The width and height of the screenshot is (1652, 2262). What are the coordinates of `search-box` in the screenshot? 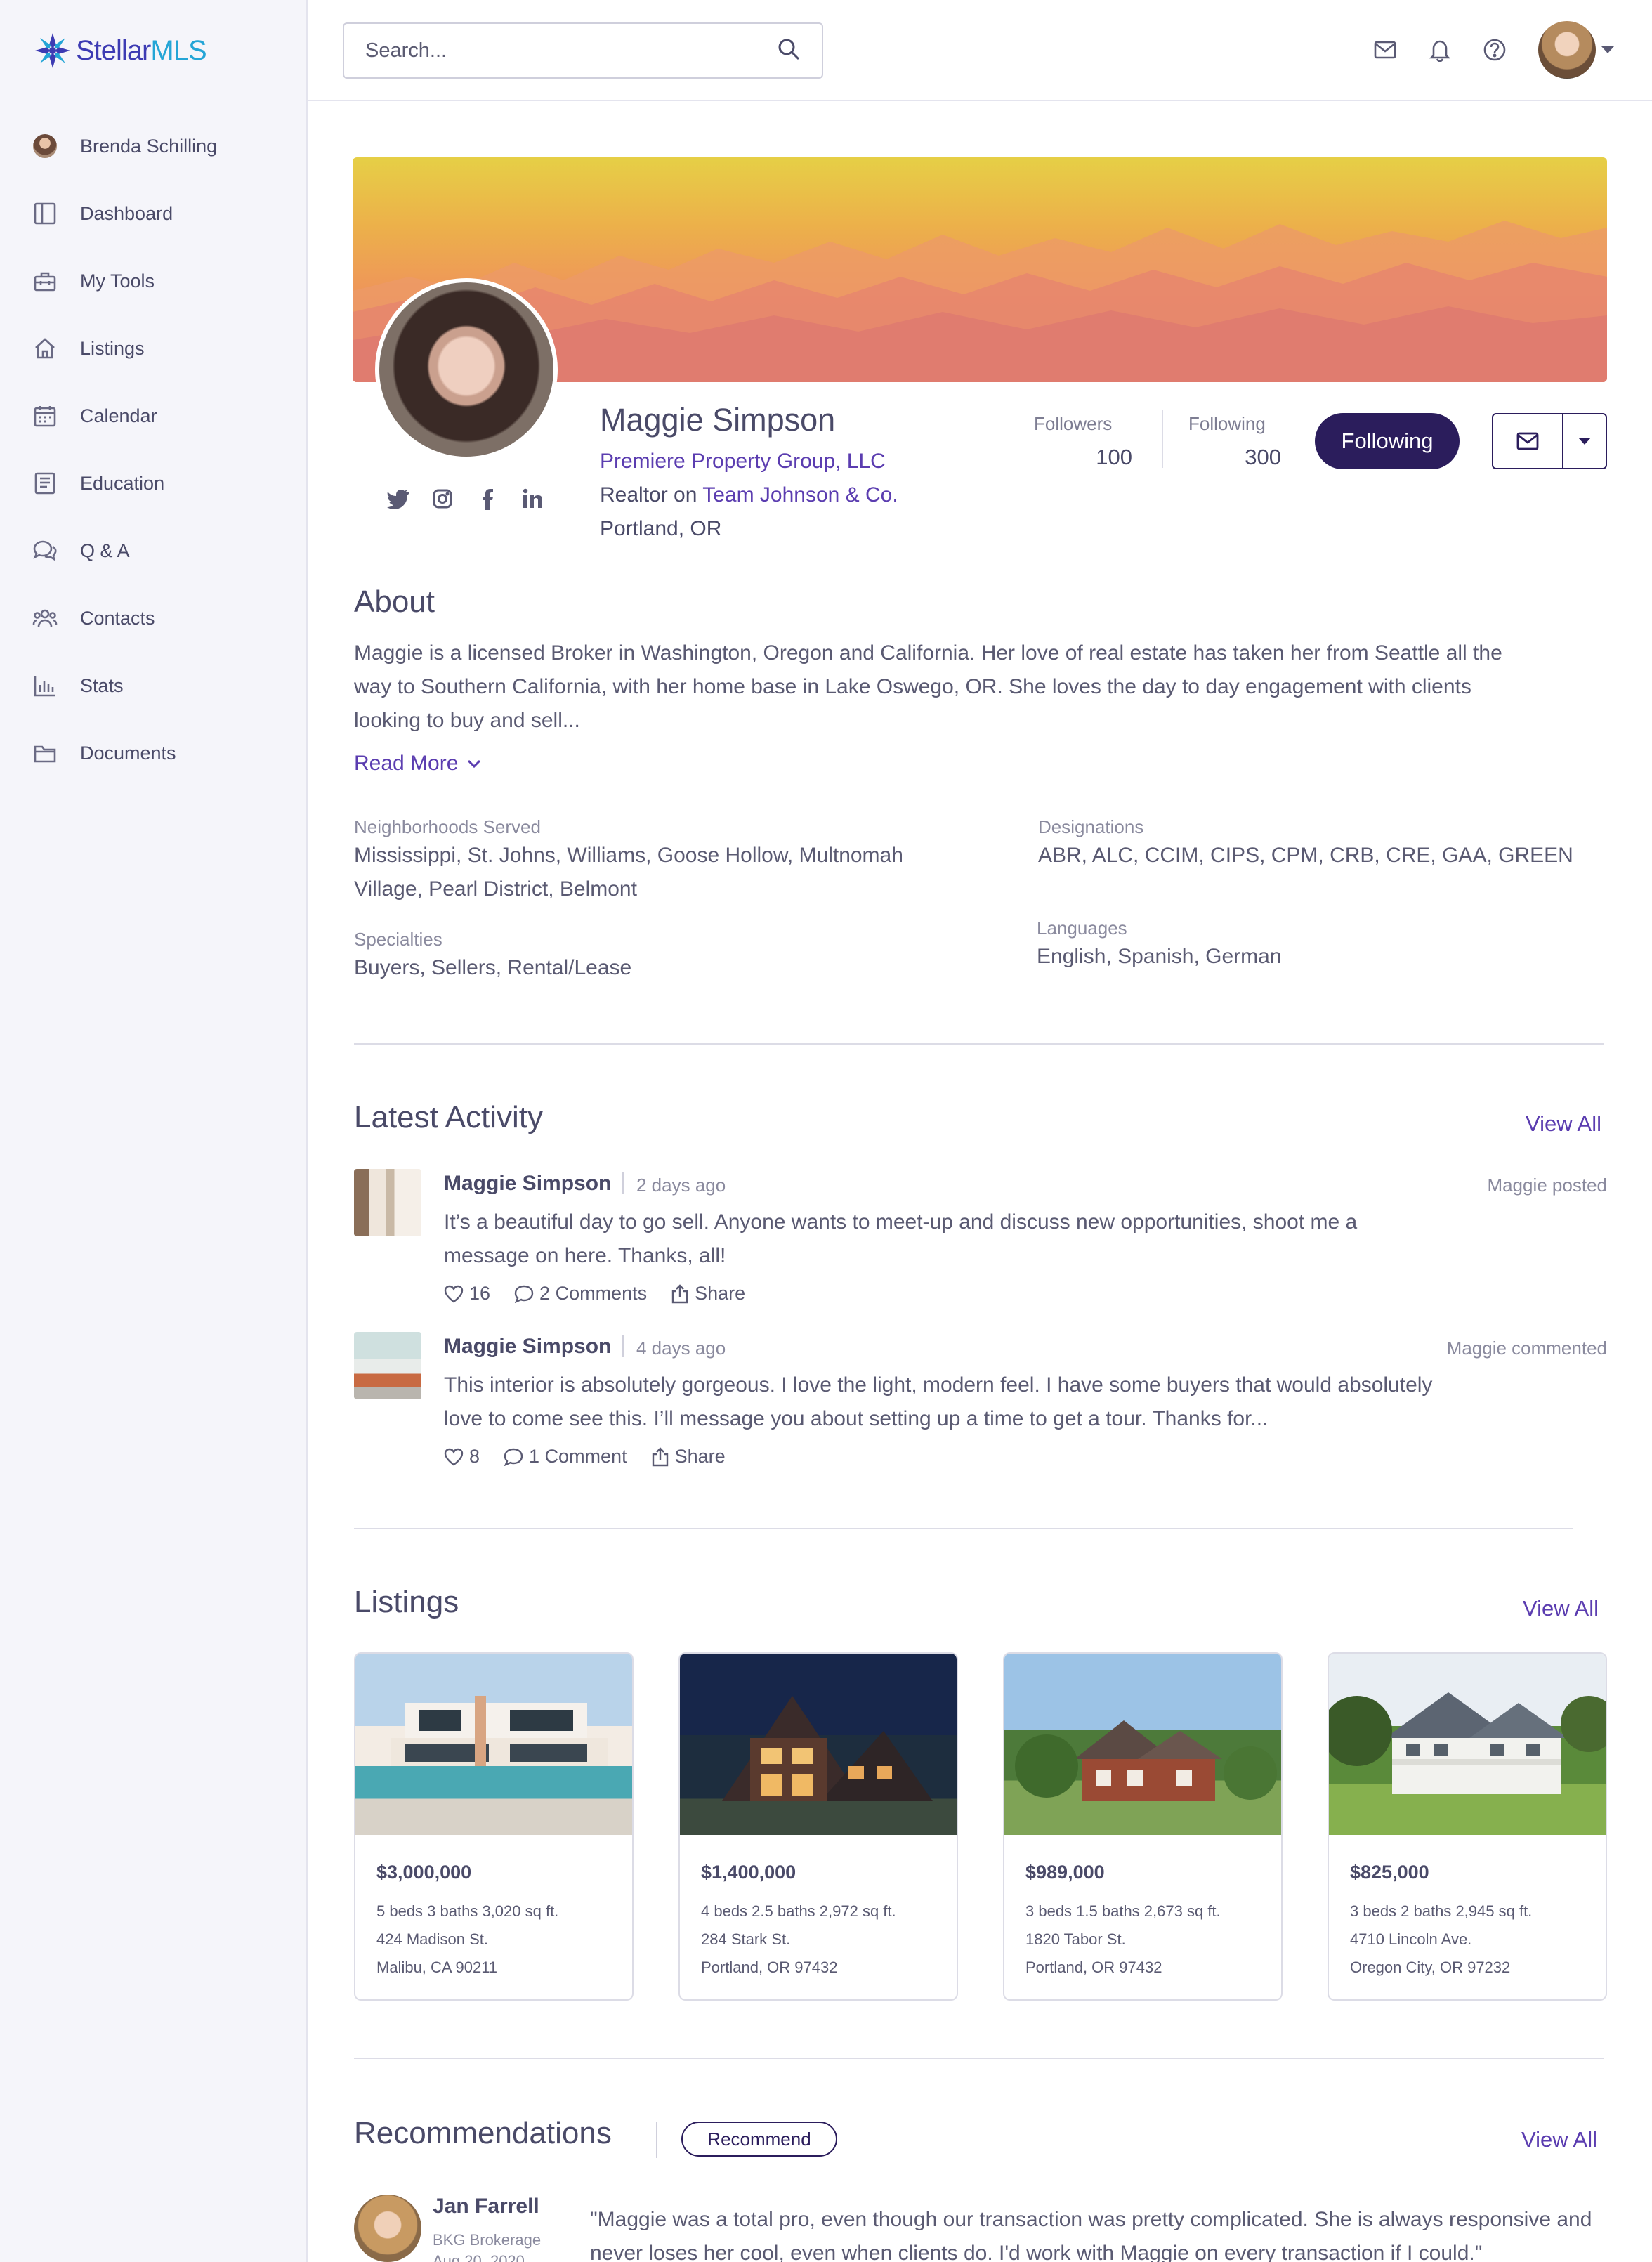 It's located at (583, 50).